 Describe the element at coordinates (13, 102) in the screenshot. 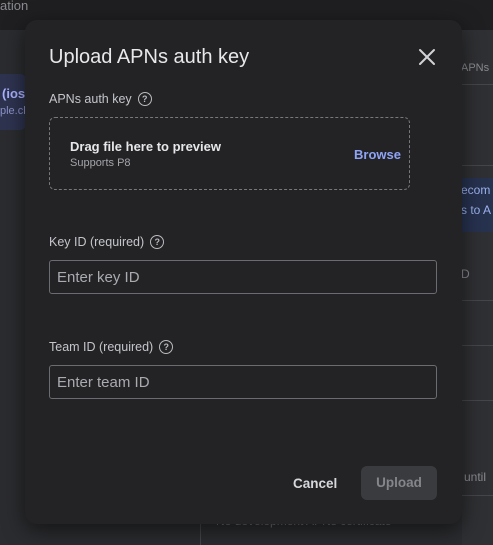

I see `background-app-card` at that location.